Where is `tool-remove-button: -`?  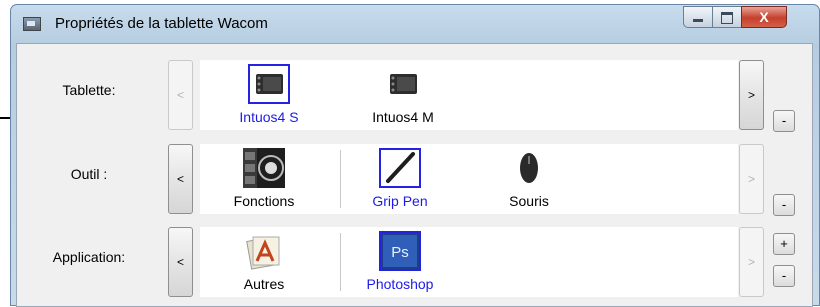
tool-remove-button: - is located at coordinates (784, 205).